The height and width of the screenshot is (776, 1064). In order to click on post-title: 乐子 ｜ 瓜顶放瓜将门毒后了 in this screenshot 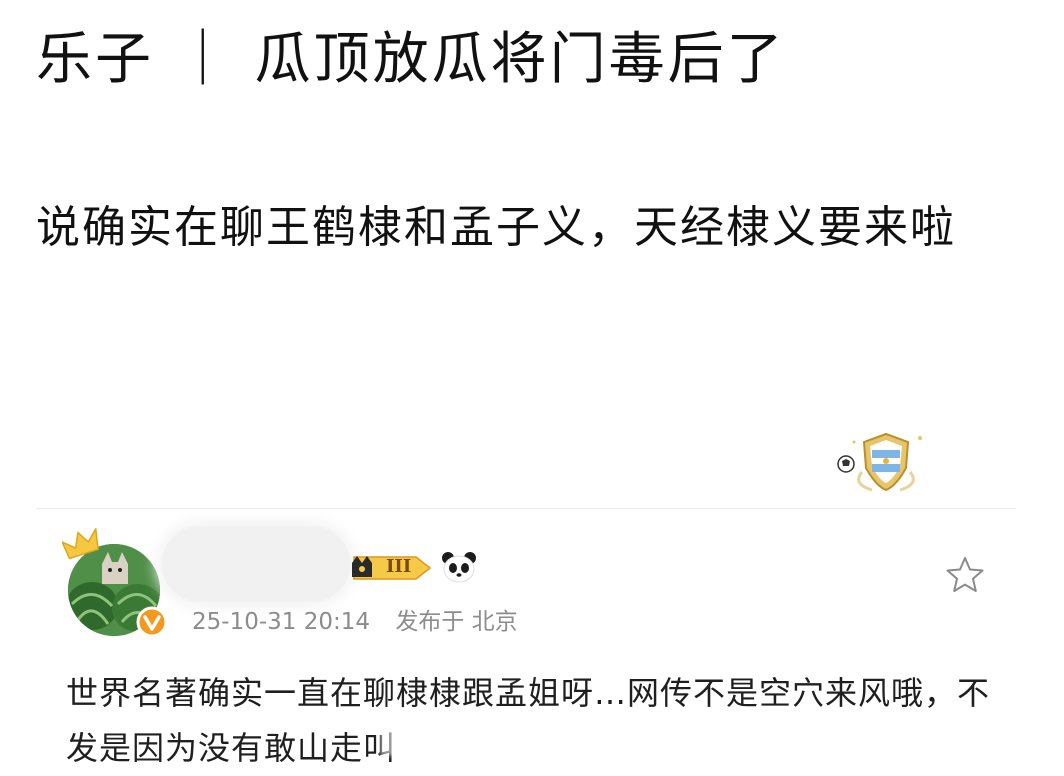, I will do `click(411, 59)`.